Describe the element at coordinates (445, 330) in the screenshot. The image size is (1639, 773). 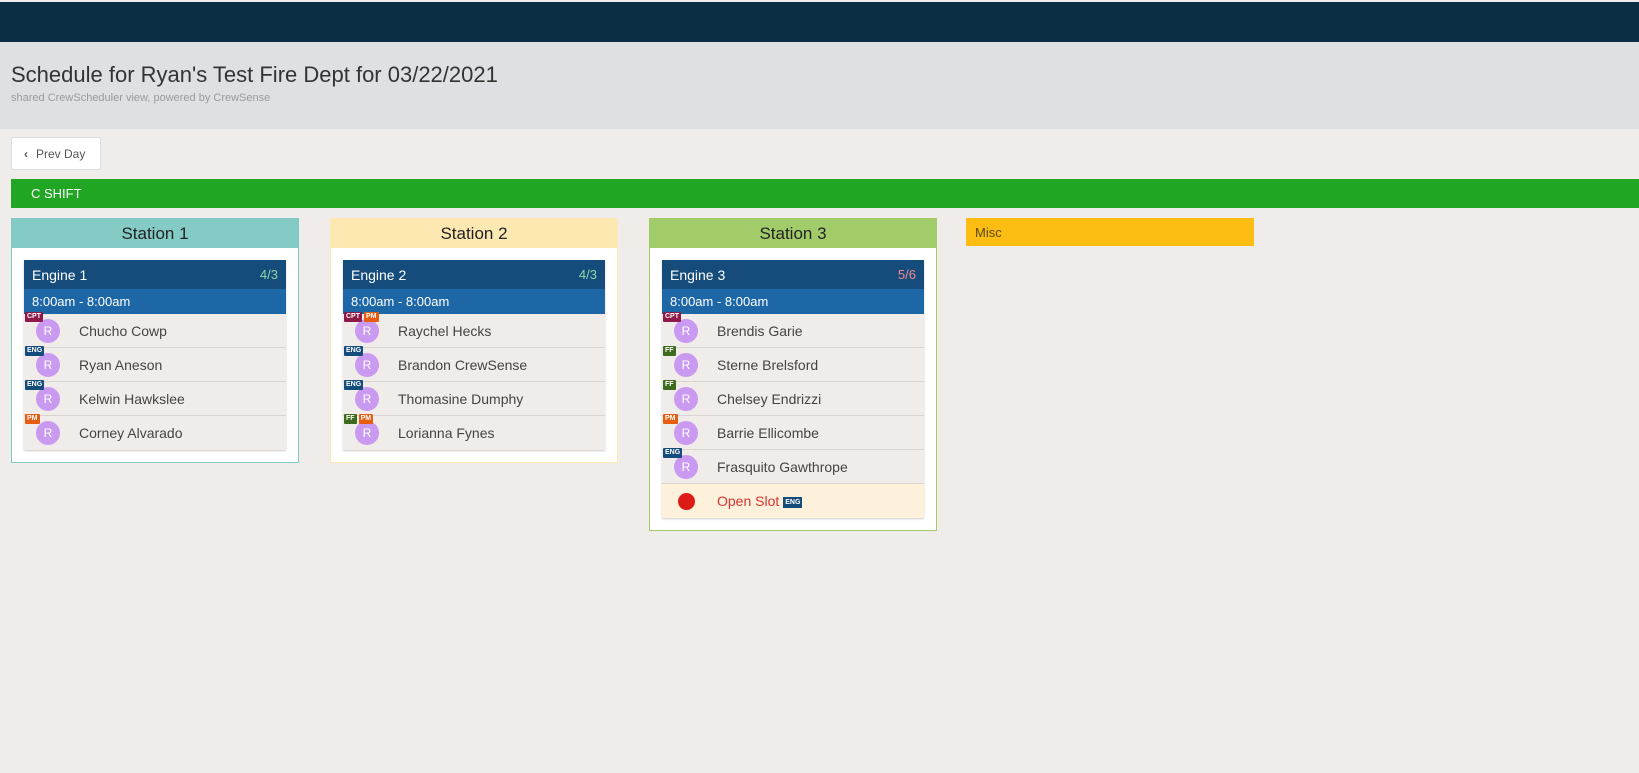
I see `crew-name: Raychel Hecks` at that location.